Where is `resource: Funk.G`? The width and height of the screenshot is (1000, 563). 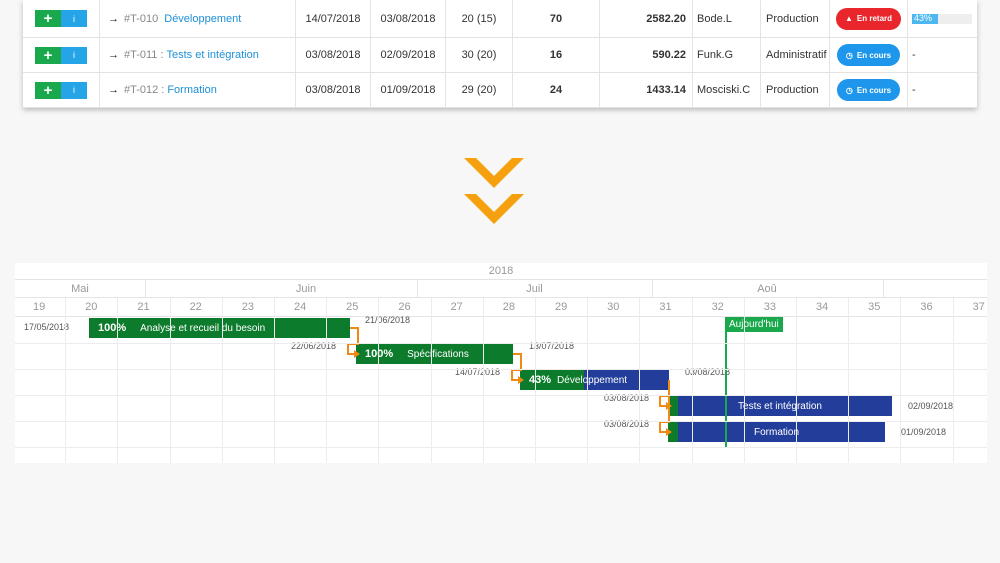
resource: Funk.G is located at coordinates (727, 55).